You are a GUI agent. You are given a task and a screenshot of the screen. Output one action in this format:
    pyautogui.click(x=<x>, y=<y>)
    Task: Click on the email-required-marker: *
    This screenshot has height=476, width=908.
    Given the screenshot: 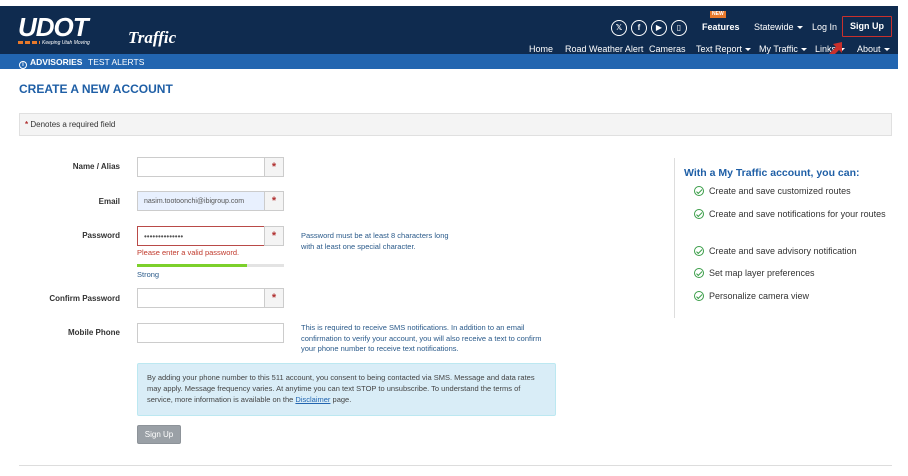 What is the action you would take?
    pyautogui.click(x=274, y=201)
    